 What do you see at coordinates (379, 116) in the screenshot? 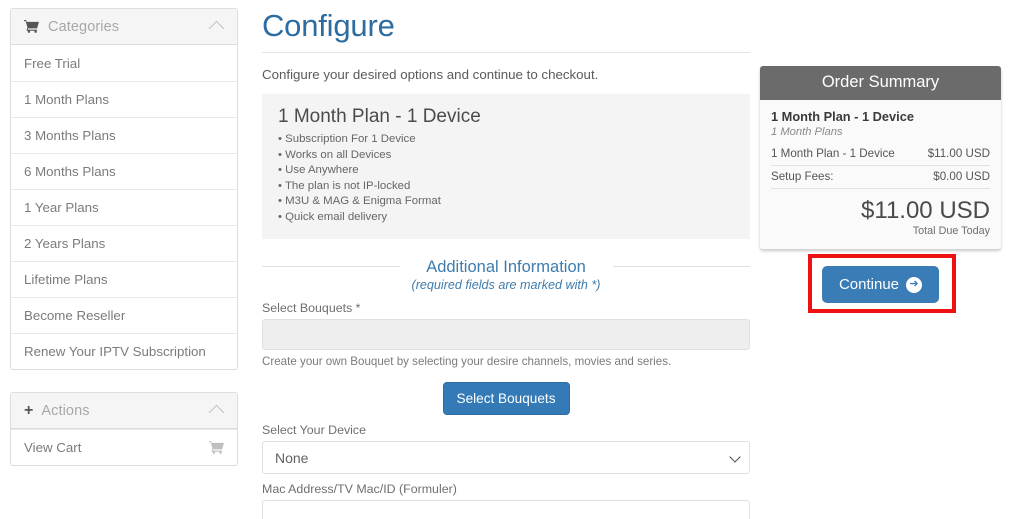
I see `plan-name: 1 Month Plan - 1 Device` at bounding box center [379, 116].